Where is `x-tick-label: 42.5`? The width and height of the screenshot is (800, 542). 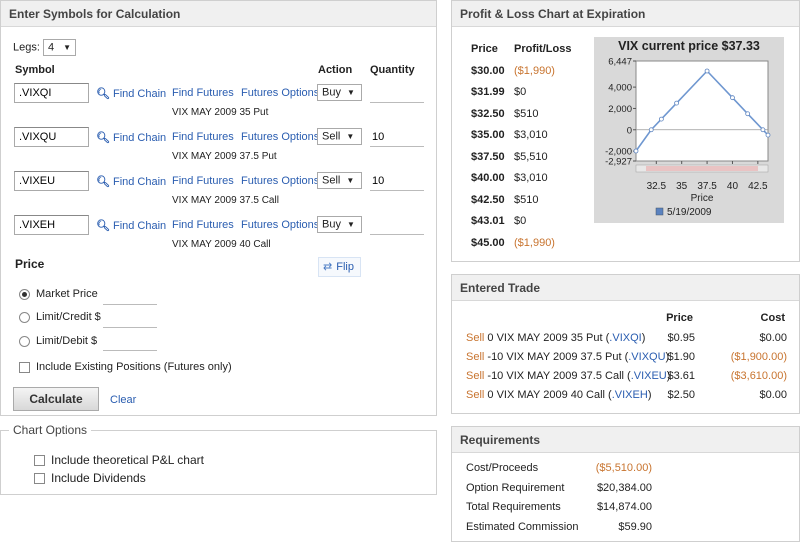
x-tick-label: 42.5 is located at coordinates (758, 186).